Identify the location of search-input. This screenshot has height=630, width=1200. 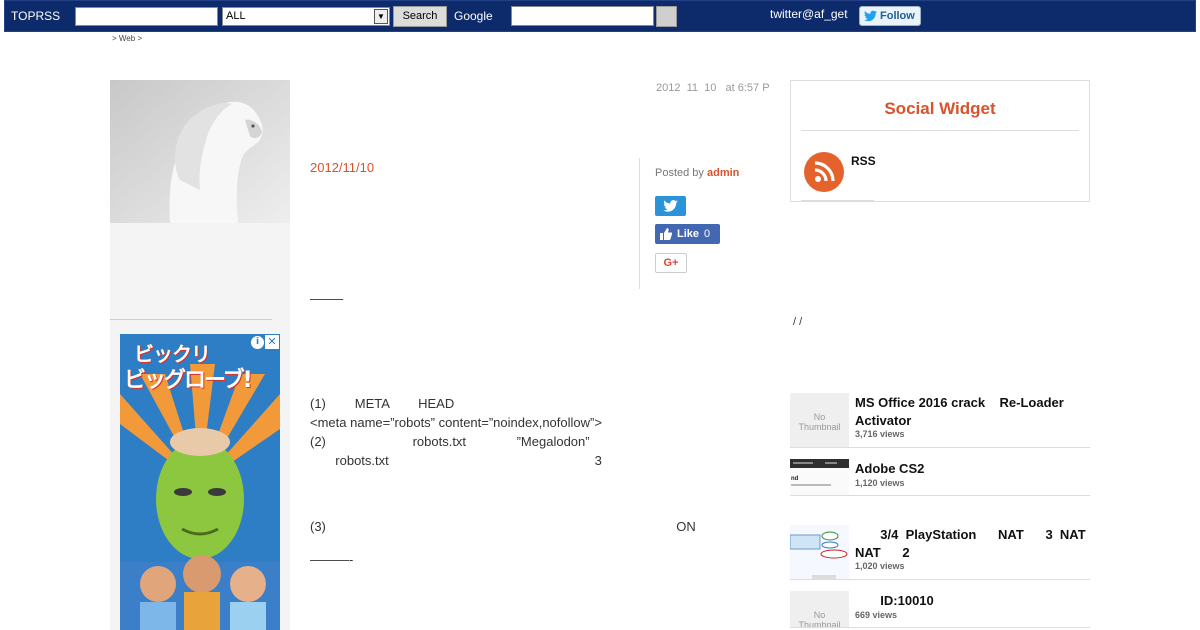
(146, 16).